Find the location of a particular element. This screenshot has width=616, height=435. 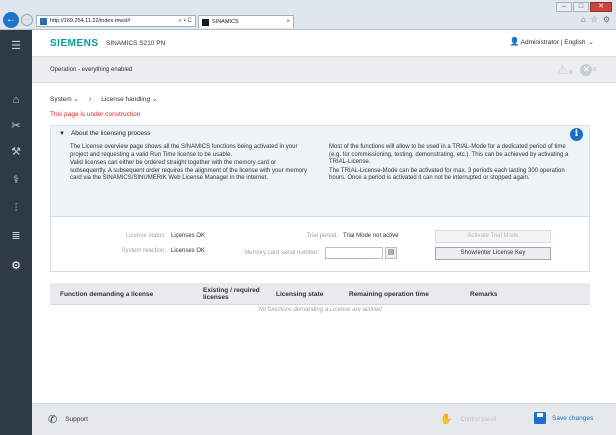

parameters-icon: ⫶ is located at coordinates (16, 208).